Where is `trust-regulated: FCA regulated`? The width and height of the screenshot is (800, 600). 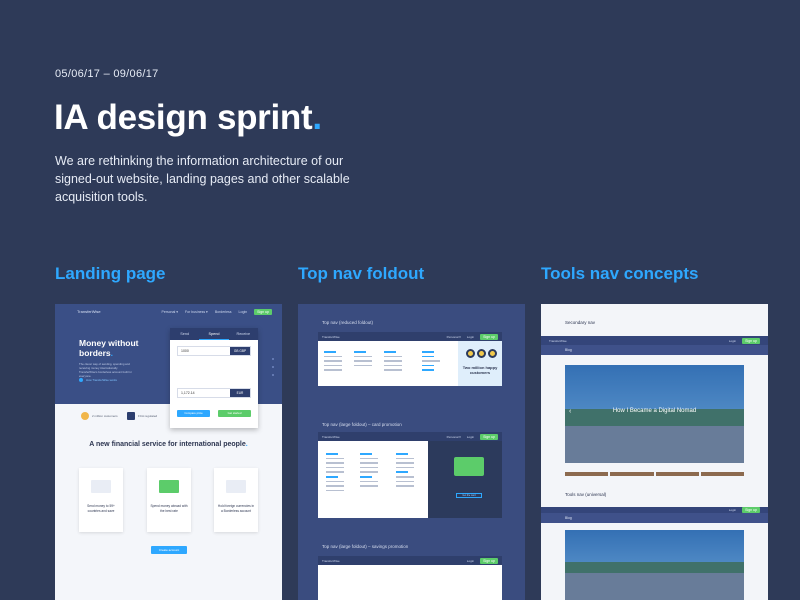 trust-regulated: FCA regulated is located at coordinates (142, 416).